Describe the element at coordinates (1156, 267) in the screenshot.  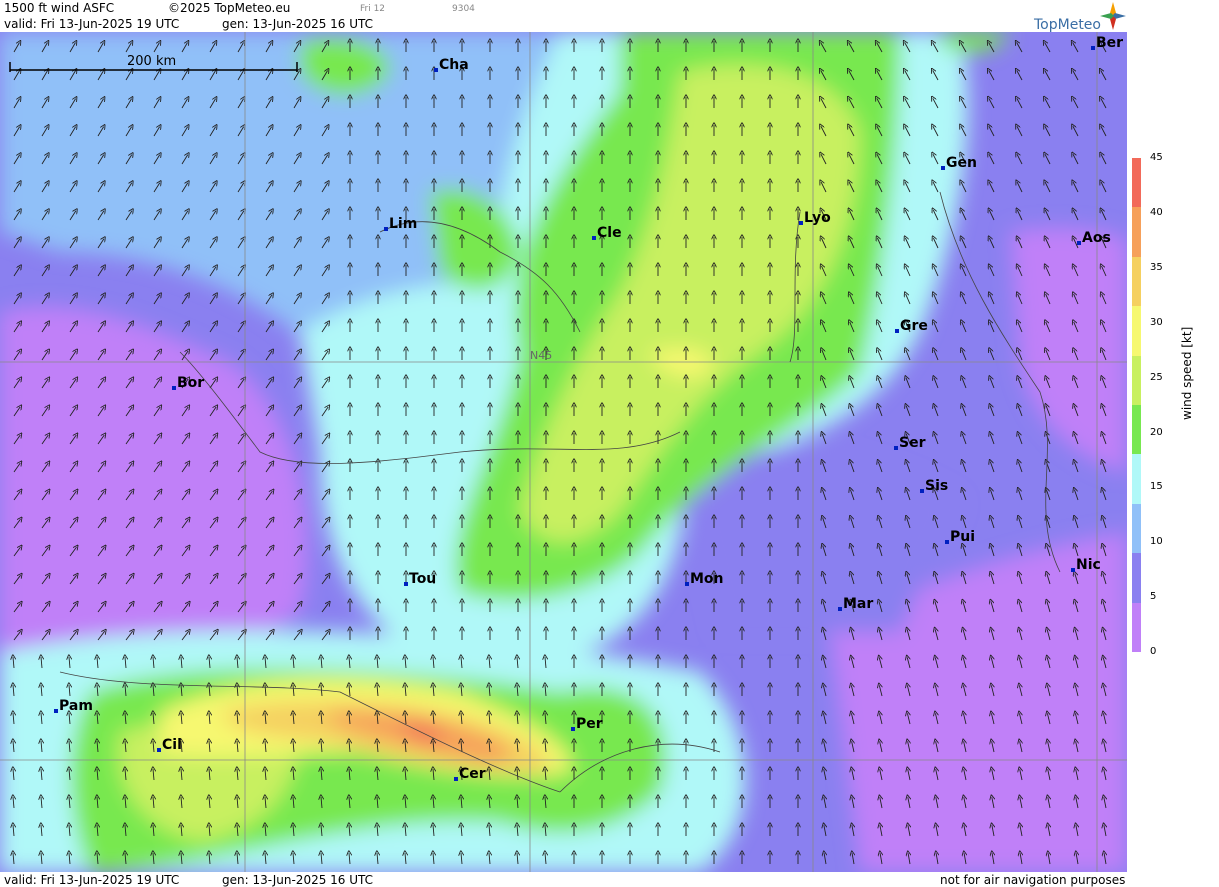
I see `legend-tick: 35` at that location.